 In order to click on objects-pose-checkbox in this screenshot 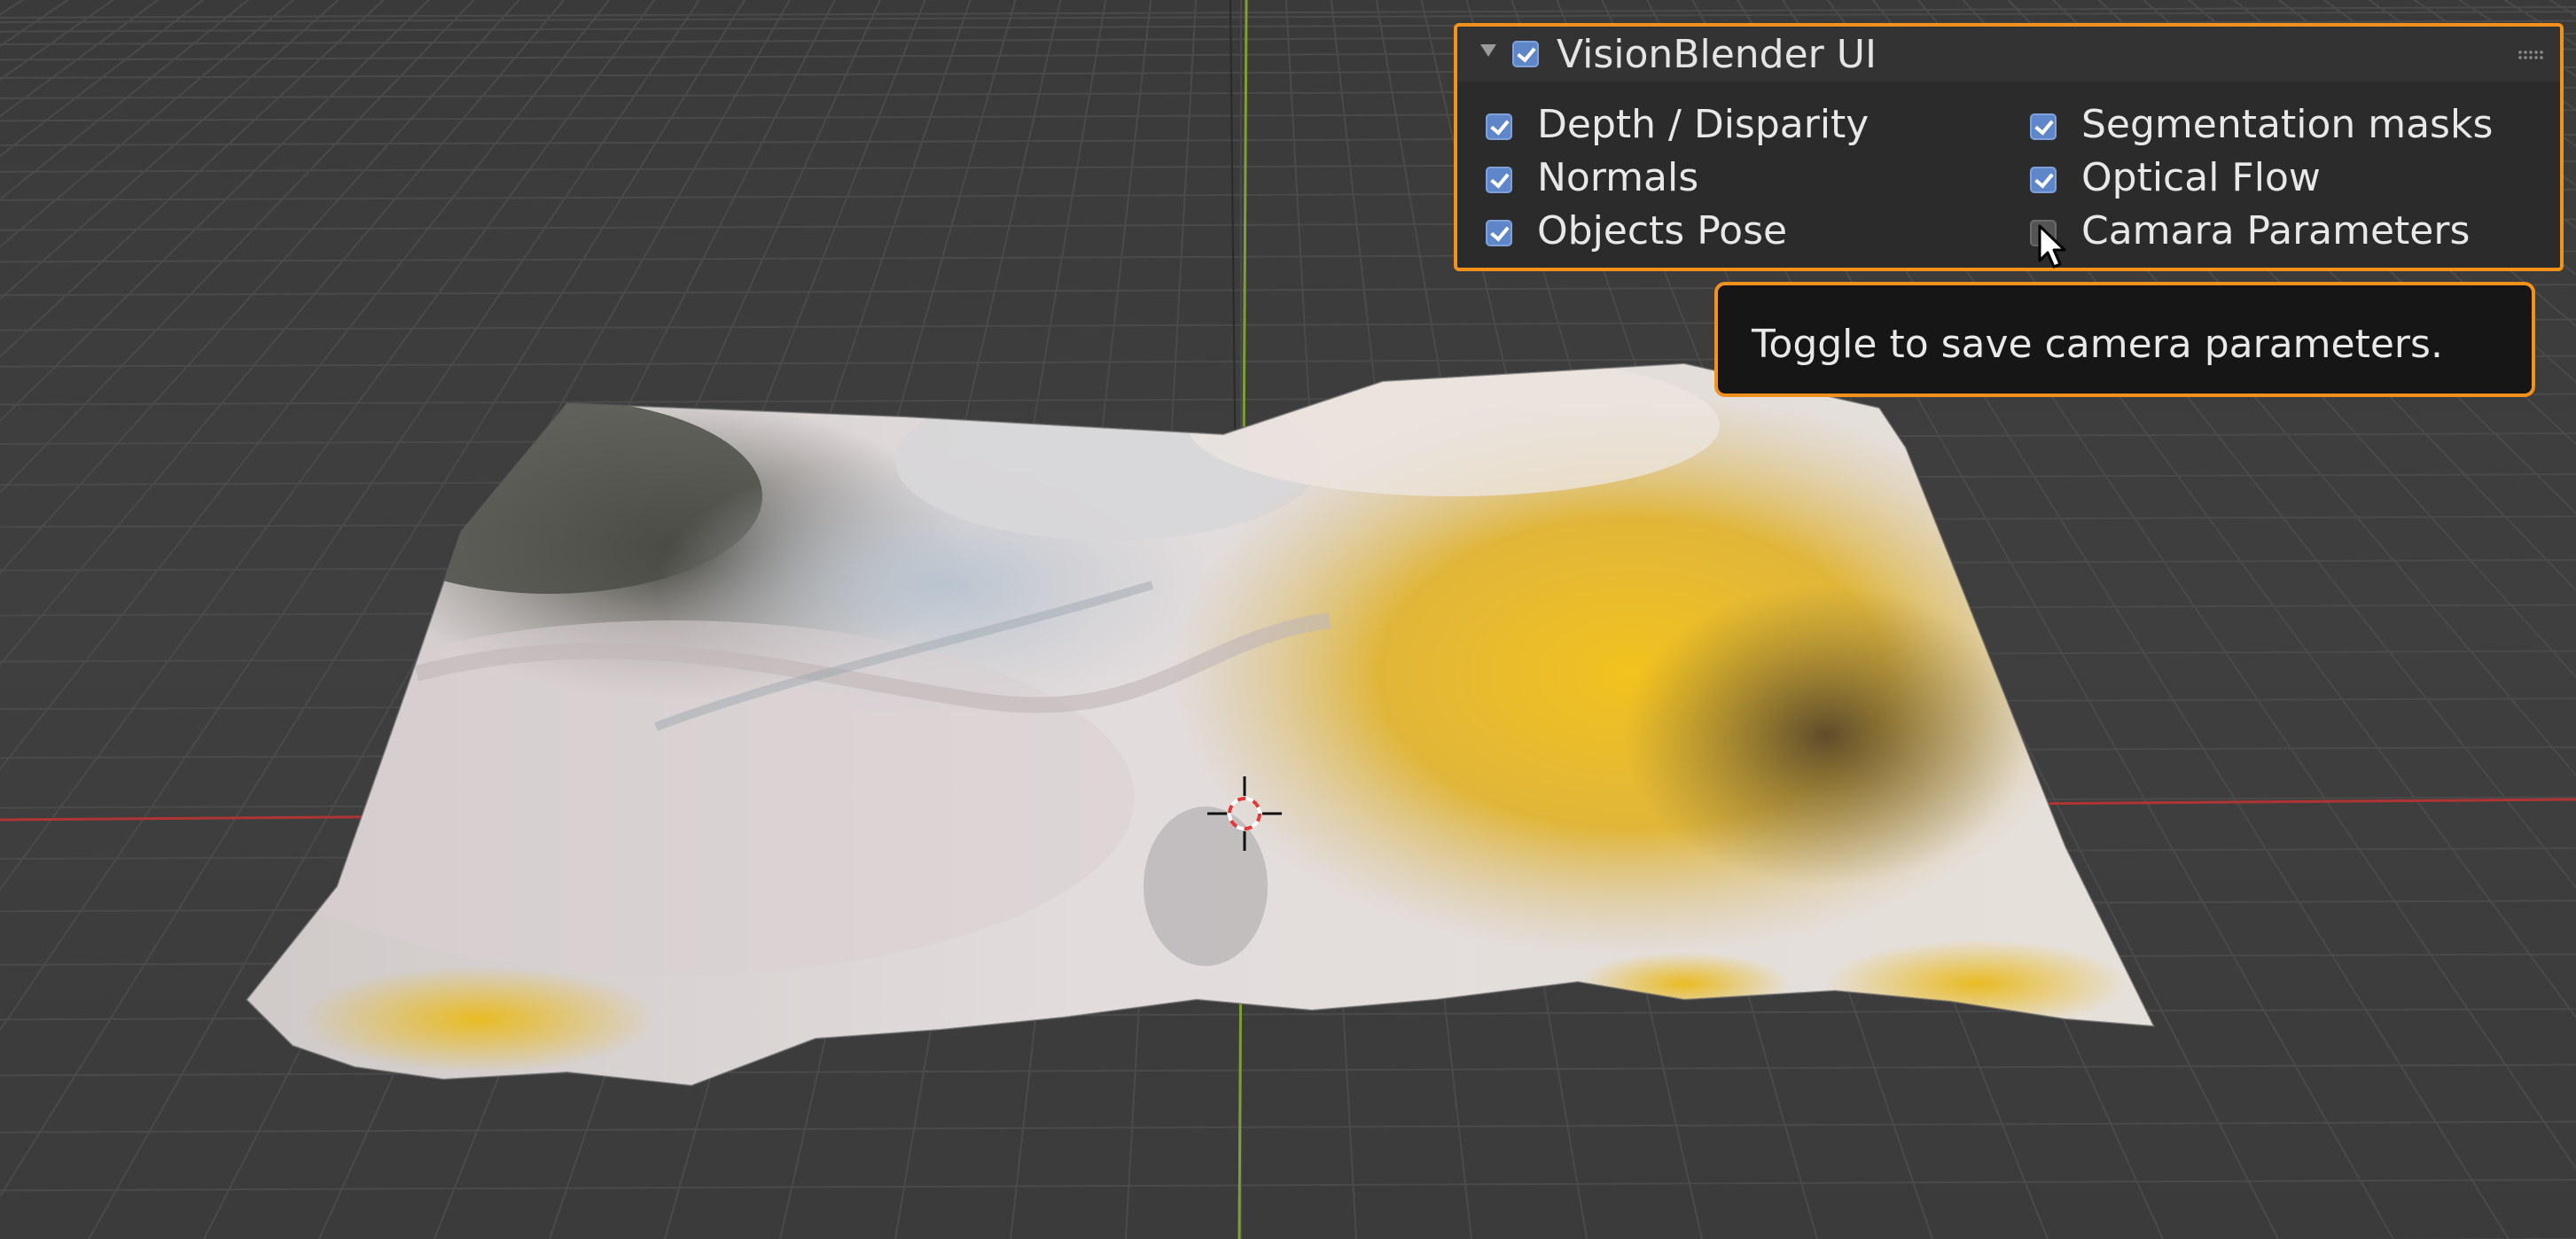, I will do `click(1499, 233)`.